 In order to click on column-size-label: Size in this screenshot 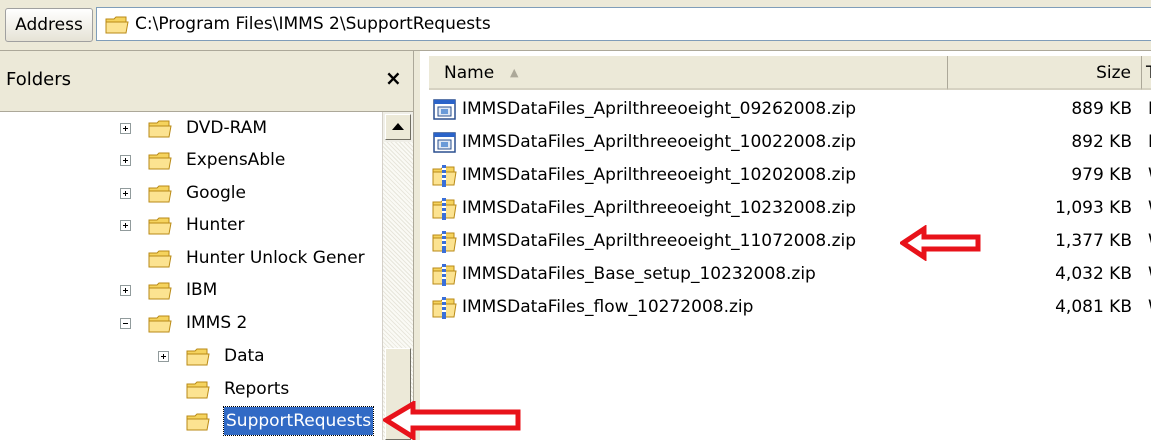, I will do `click(1113, 73)`.